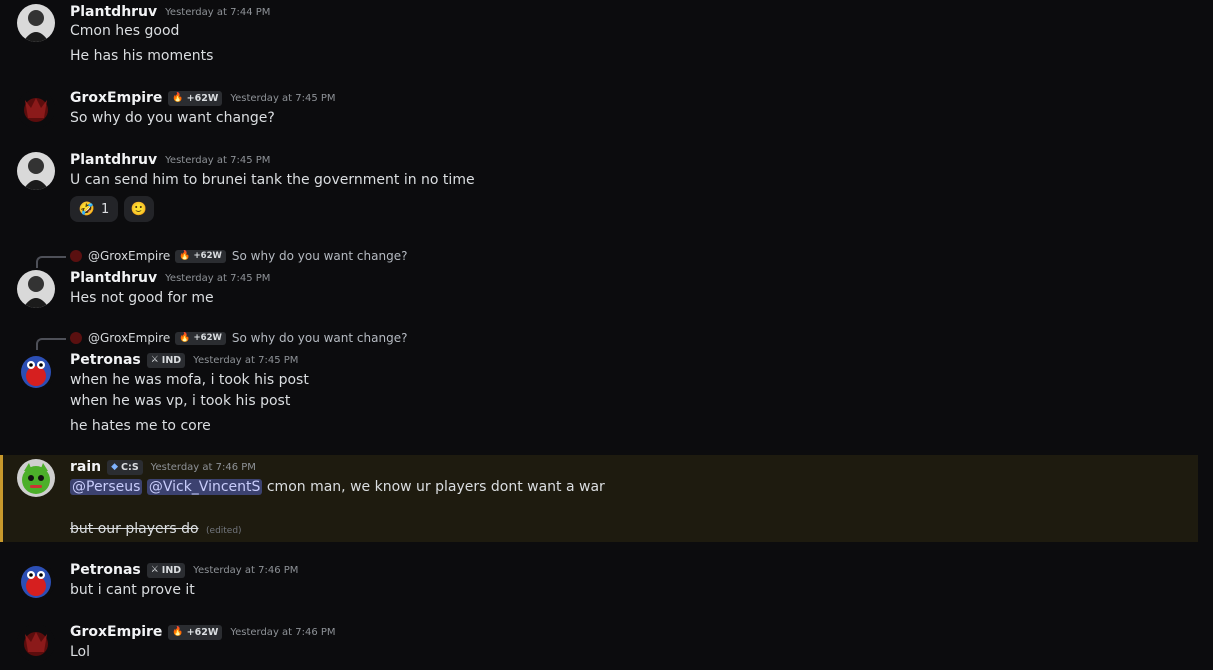  Describe the element at coordinates (130, 467) in the screenshot. I see `role-tag-label: C:S` at that location.